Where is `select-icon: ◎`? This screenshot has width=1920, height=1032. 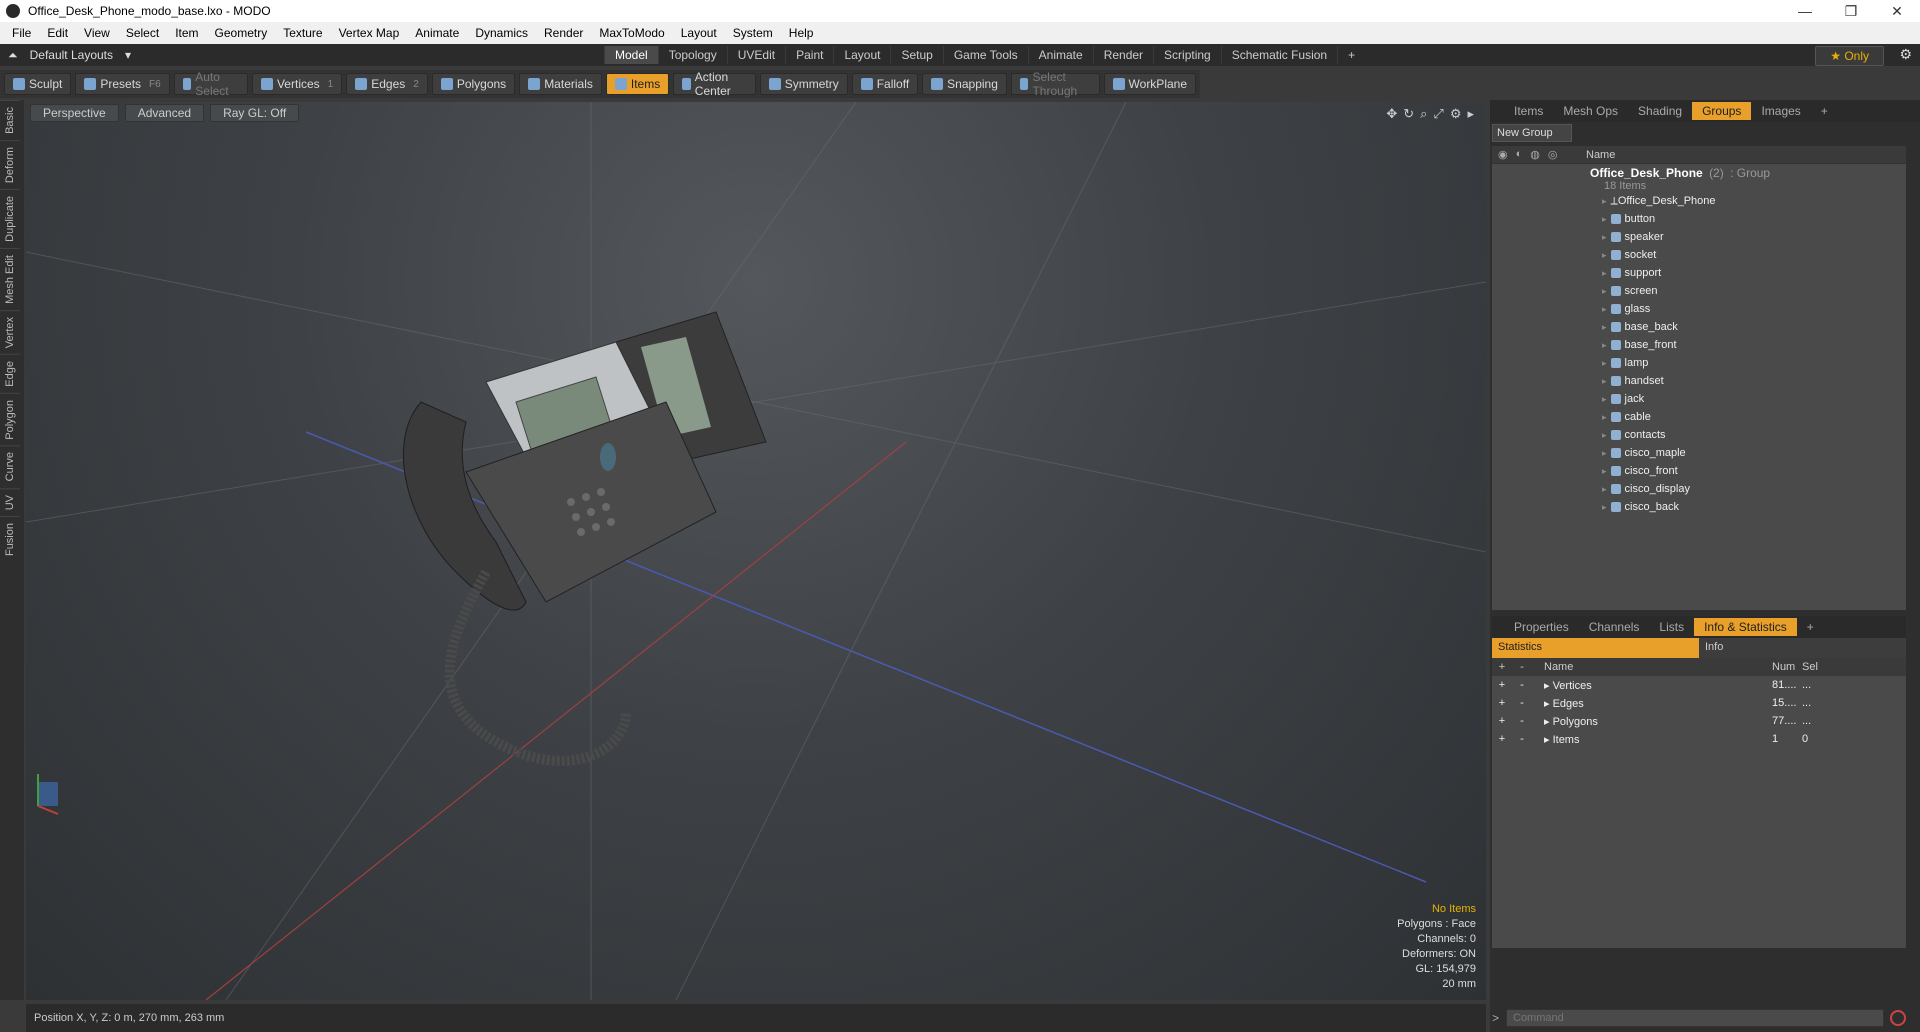 select-icon: ◎ is located at coordinates (1553, 154).